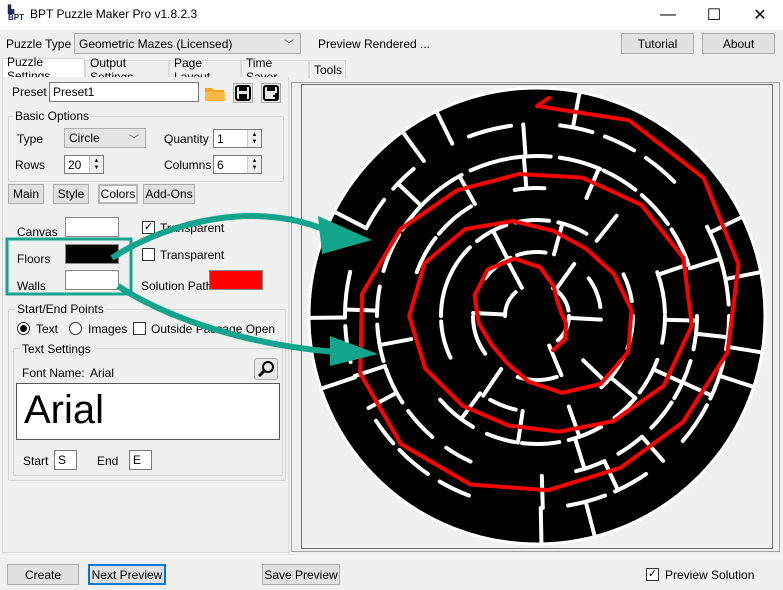 The image size is (783, 590). I want to click on annotation-overlay, so click(191, 289).